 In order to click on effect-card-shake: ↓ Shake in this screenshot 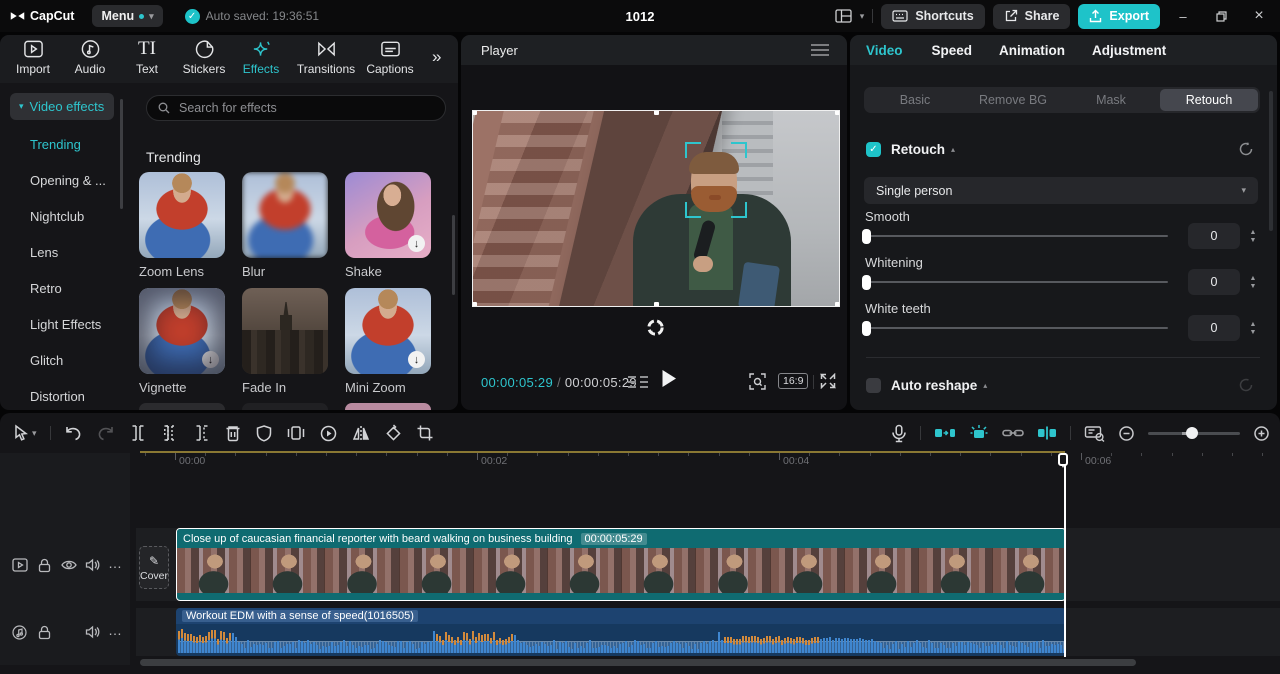, I will do `click(388, 225)`.